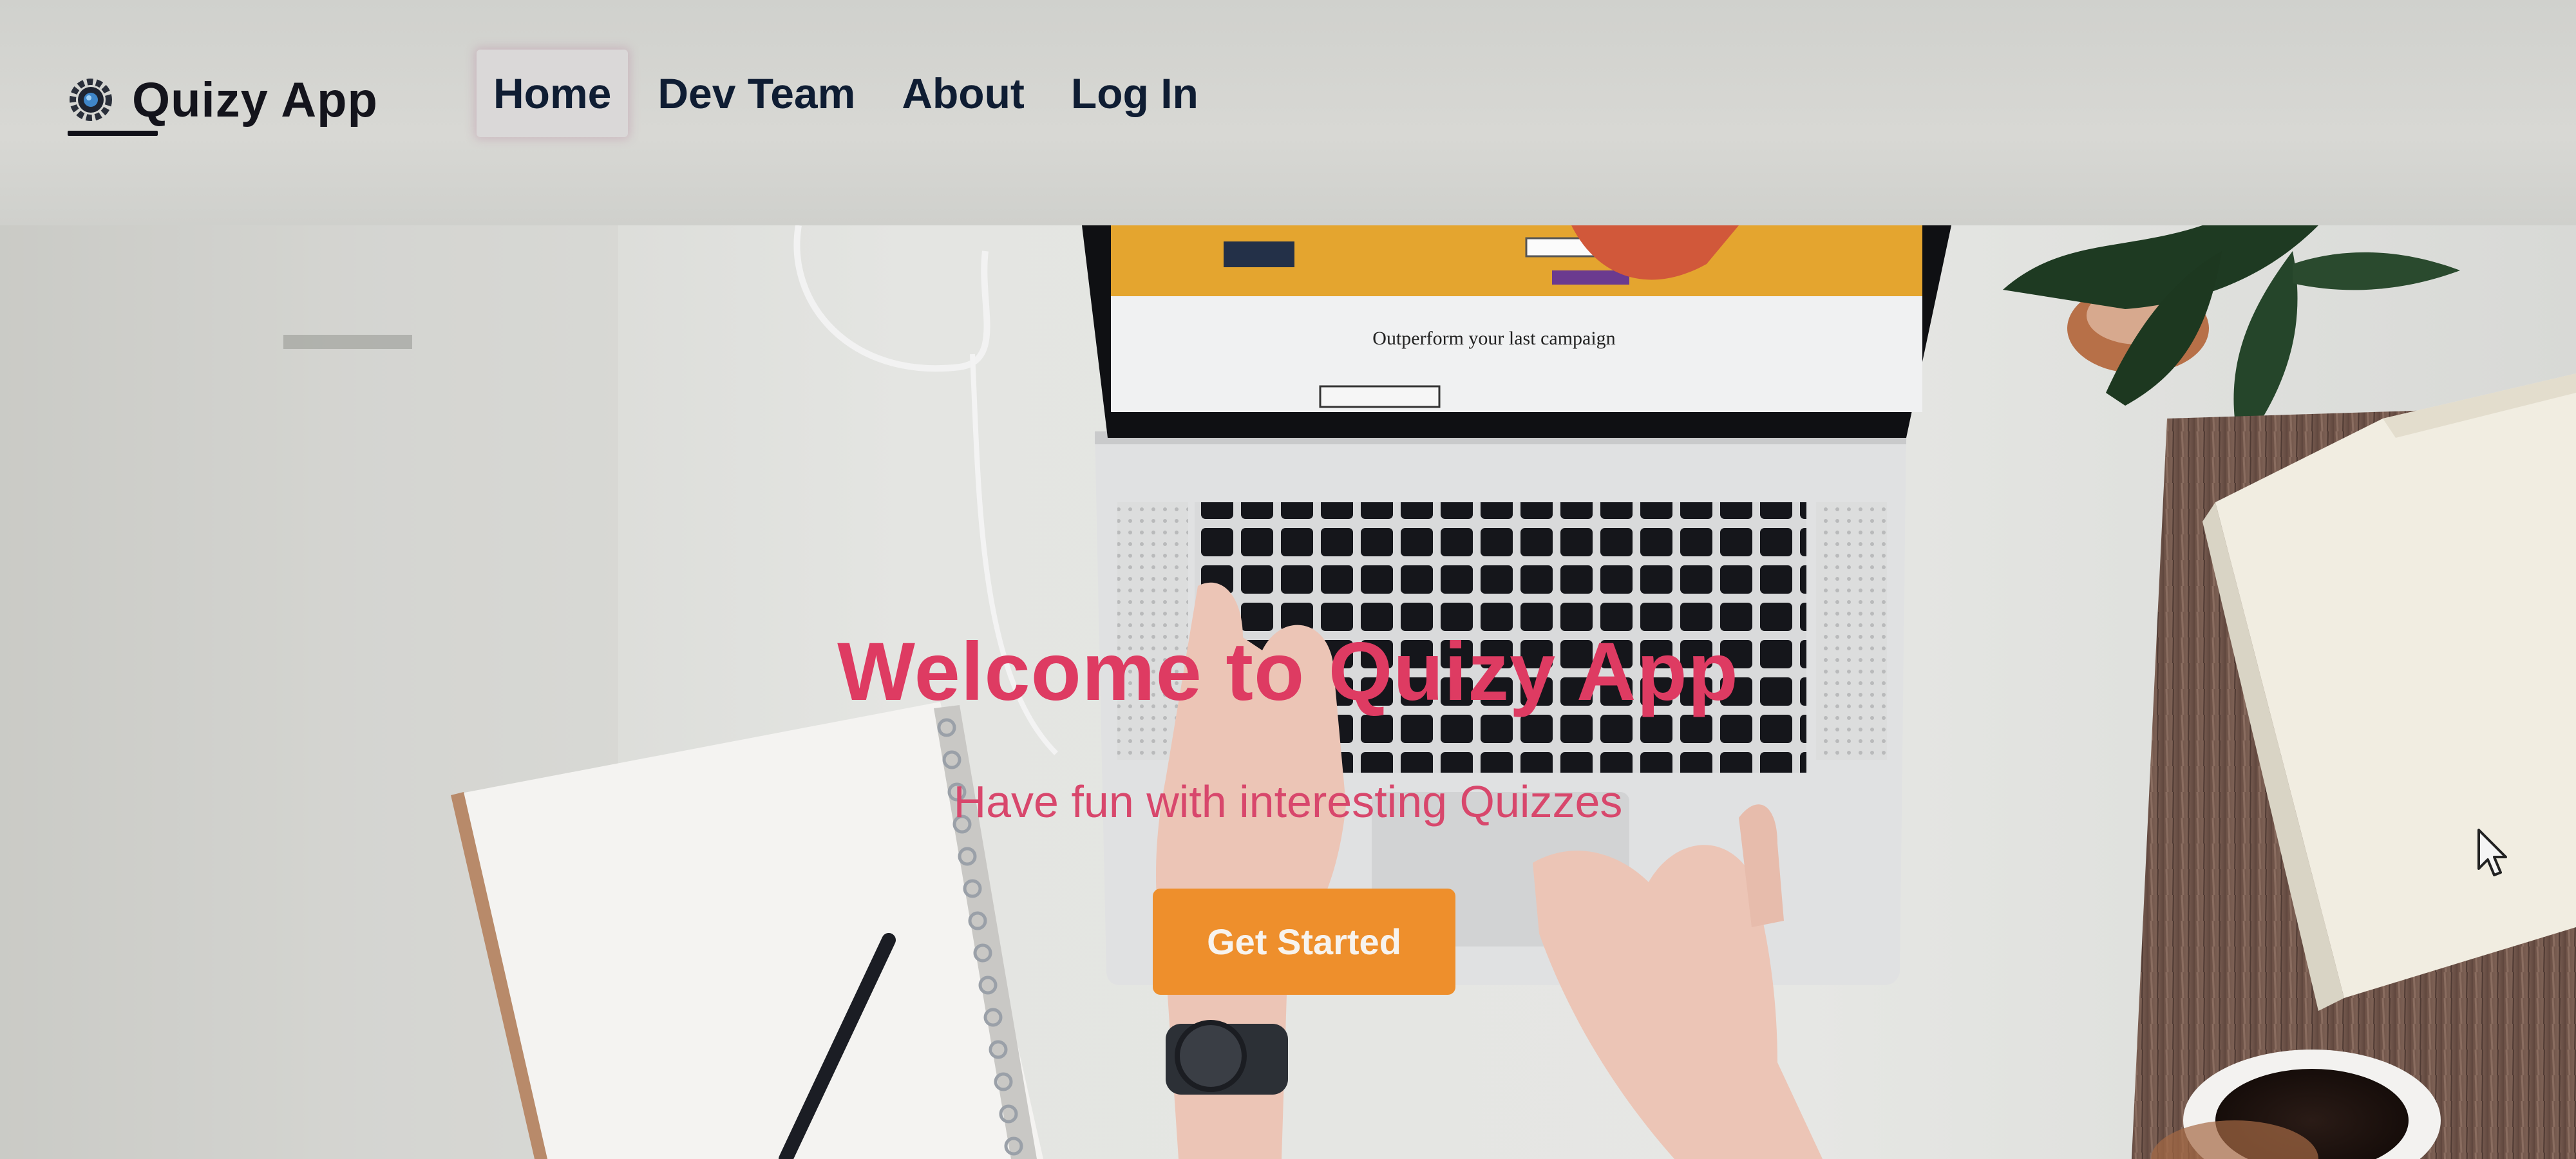 Image resolution: width=2576 pixels, height=1159 pixels. Describe the element at coordinates (91, 100) in the screenshot. I see `quiz-gear-icon` at that location.